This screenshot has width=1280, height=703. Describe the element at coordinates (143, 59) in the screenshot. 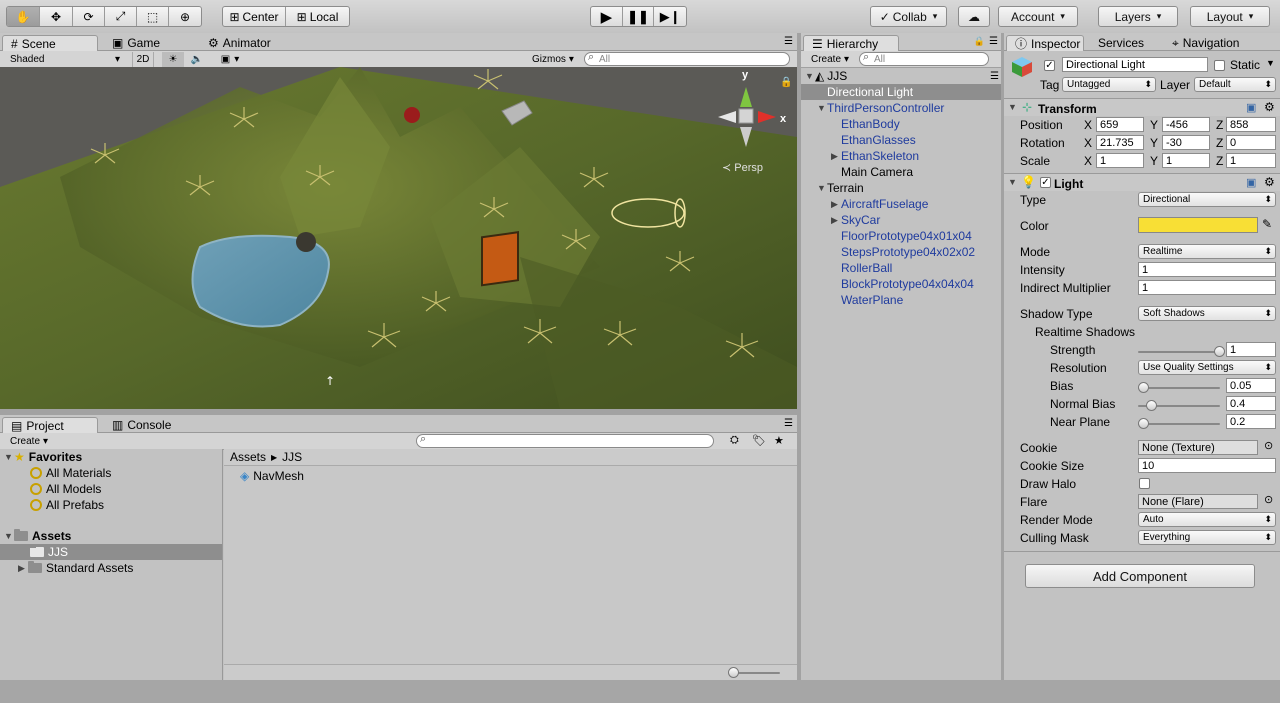

I see `mode-2d-toggle: 2D` at that location.